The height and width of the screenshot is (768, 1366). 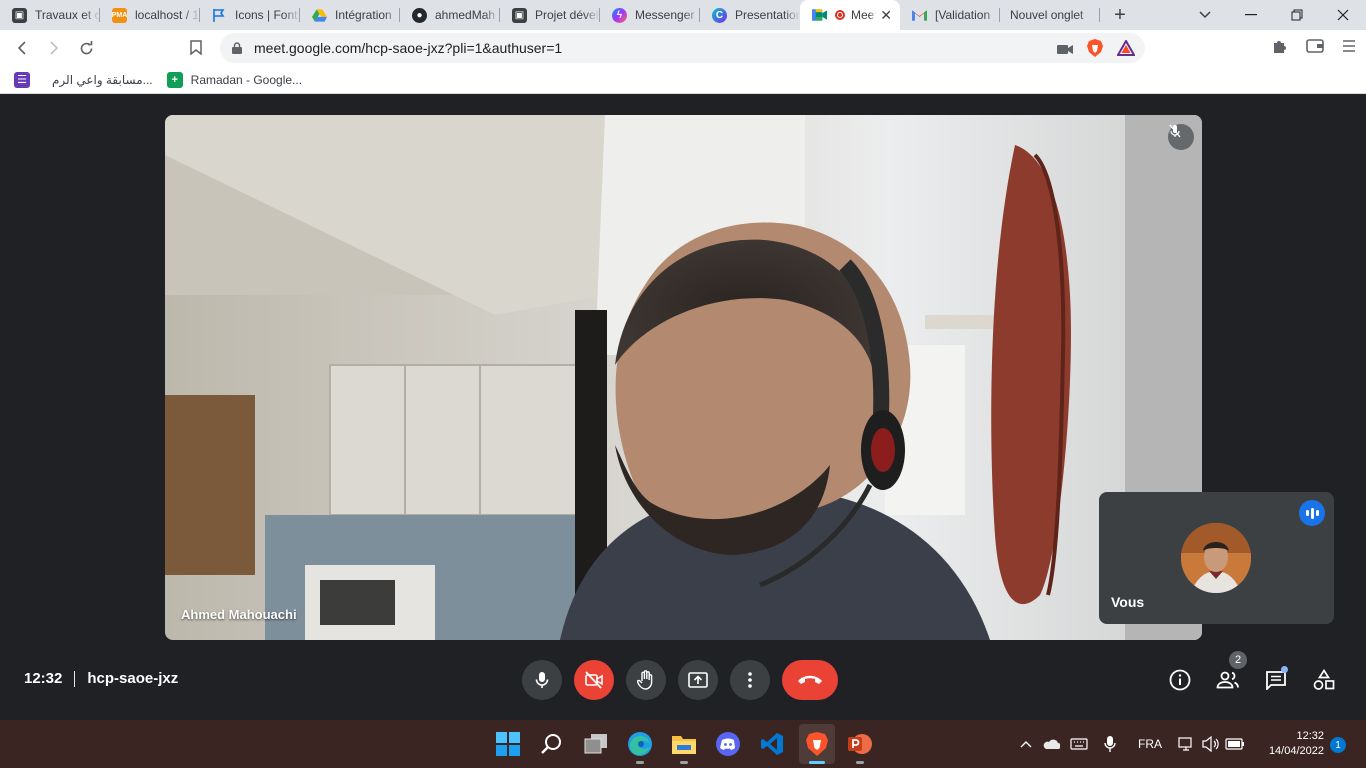 What do you see at coordinates (817, 762) in the screenshot?
I see `active-indicator` at bounding box center [817, 762].